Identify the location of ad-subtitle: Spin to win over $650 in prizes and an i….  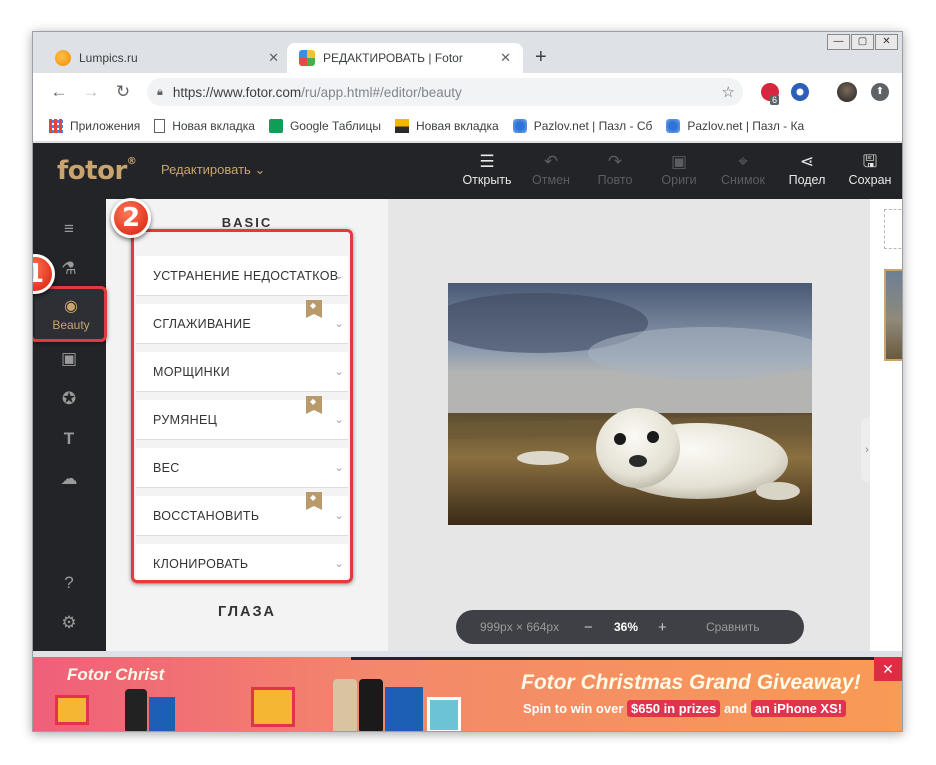
(685, 708).